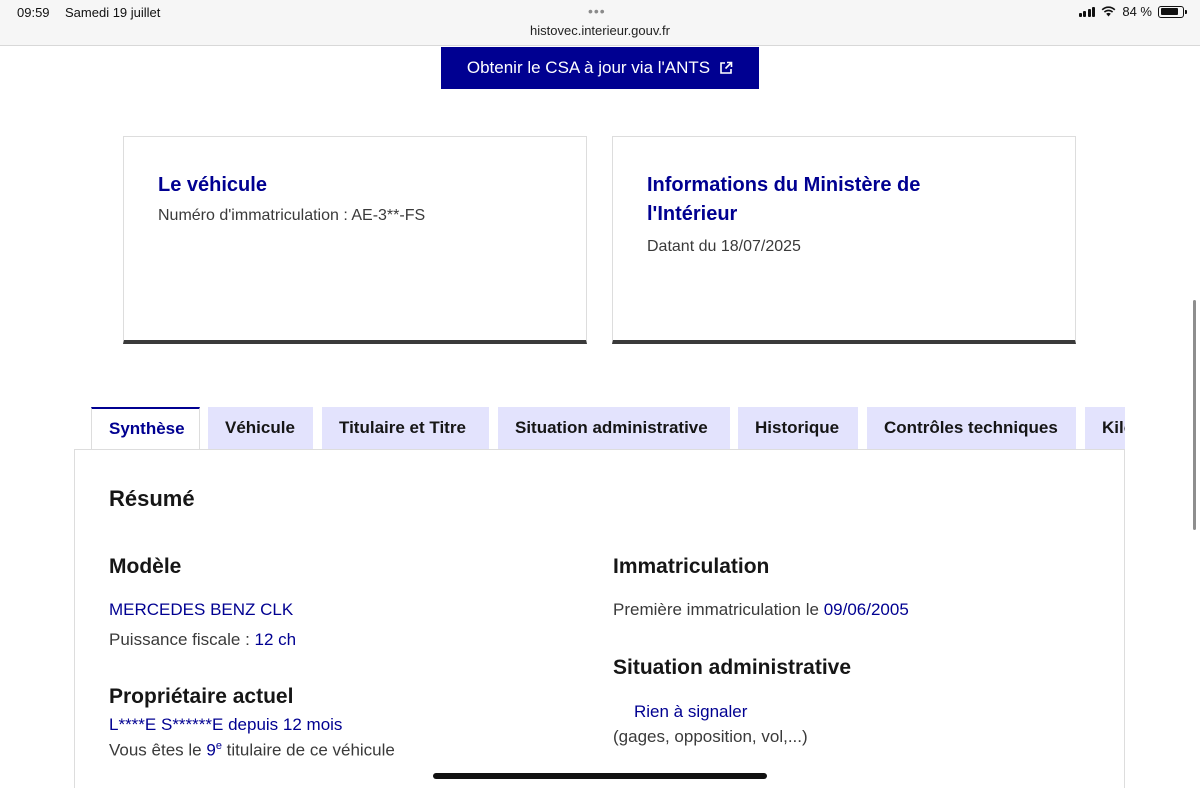  What do you see at coordinates (201, 609) in the screenshot?
I see `model-name: MERCEDES BENZ CLK` at bounding box center [201, 609].